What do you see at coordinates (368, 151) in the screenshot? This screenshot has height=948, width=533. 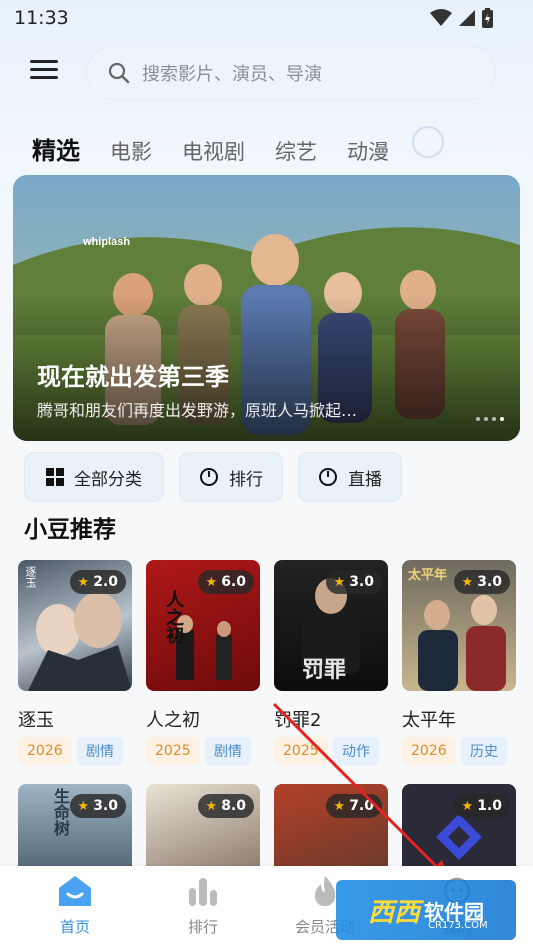 I see `tab-anime: 动漫` at bounding box center [368, 151].